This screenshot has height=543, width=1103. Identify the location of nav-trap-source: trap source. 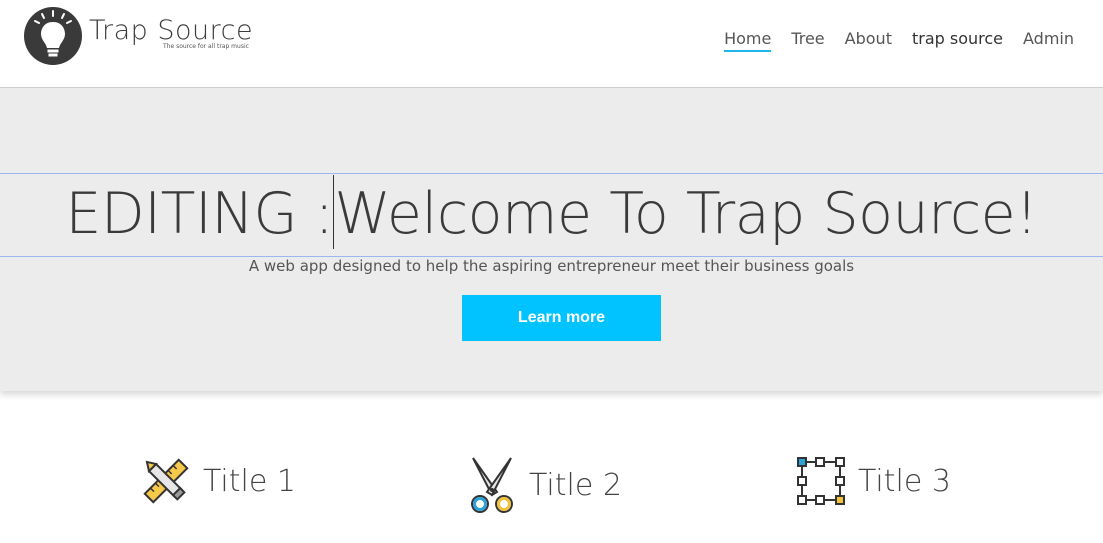
(957, 40).